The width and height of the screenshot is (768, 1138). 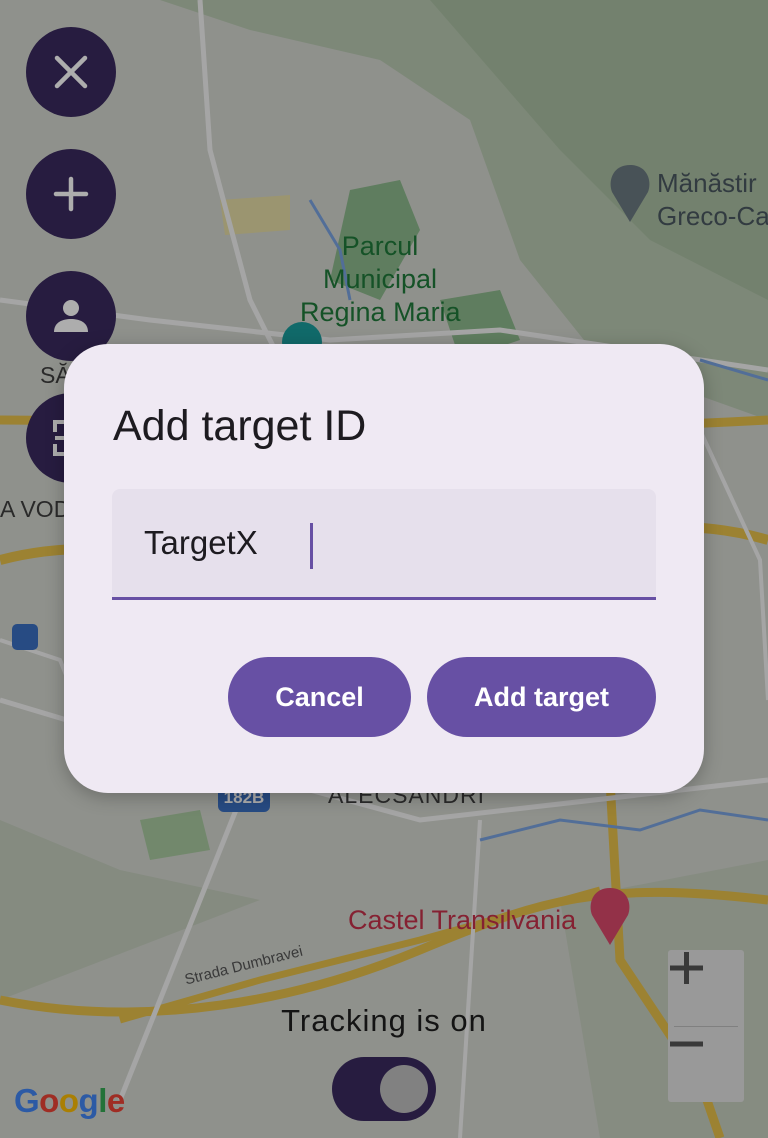 I want to click on target-id-field, so click(x=384, y=544).